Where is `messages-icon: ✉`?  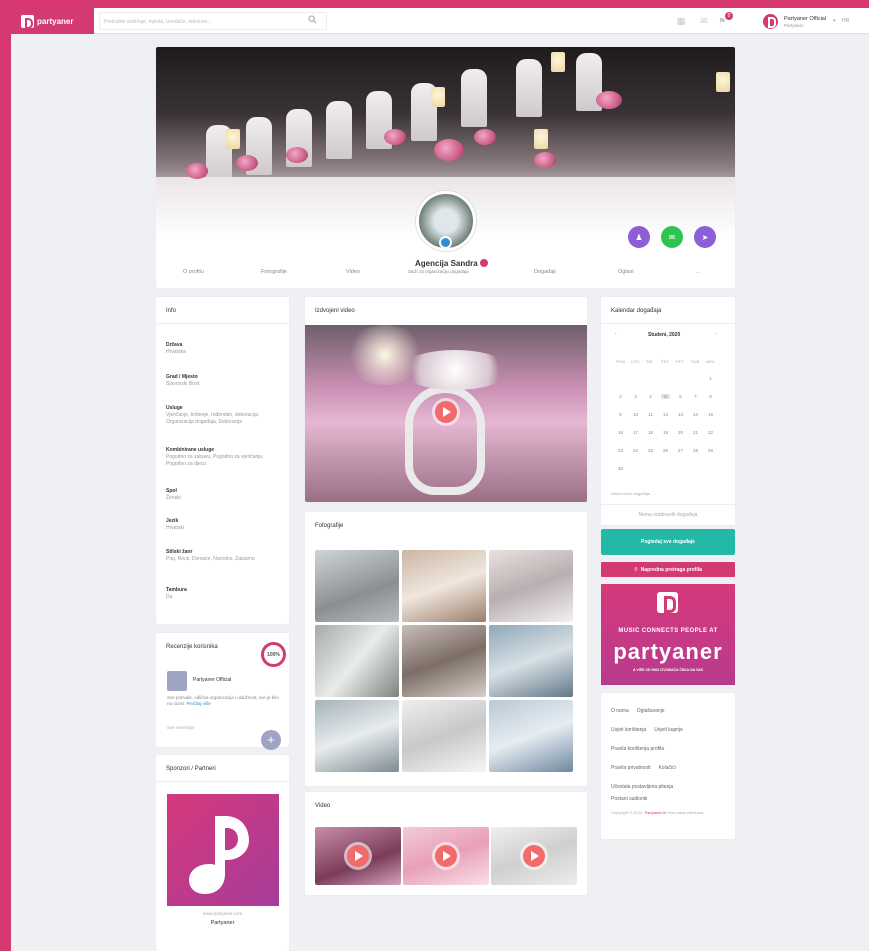
messages-icon: ✉ is located at coordinates (704, 21).